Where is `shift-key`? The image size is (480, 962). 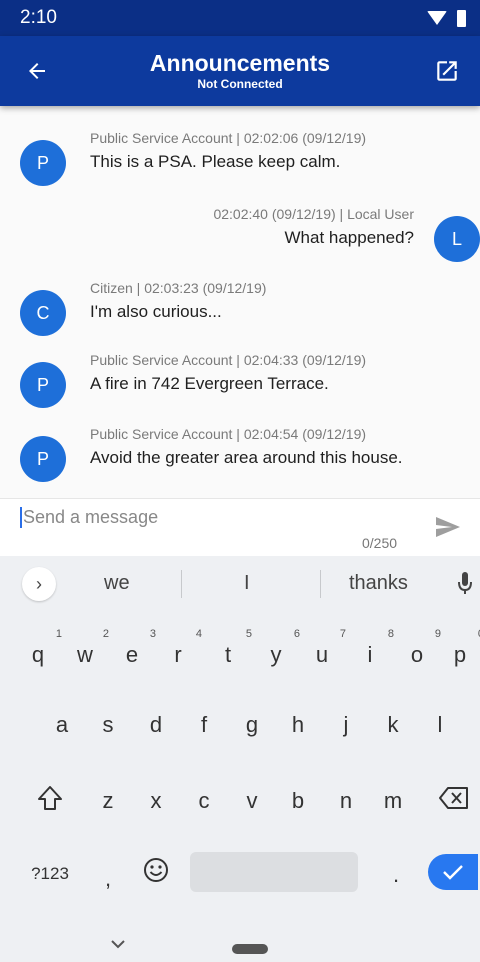
shift-key is located at coordinates (50, 801).